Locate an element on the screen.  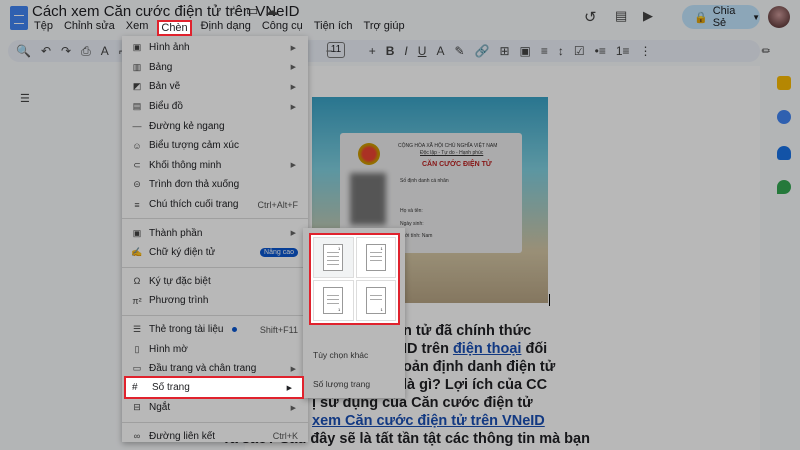
menu-label: Số trang is located at coordinates (171, 387).